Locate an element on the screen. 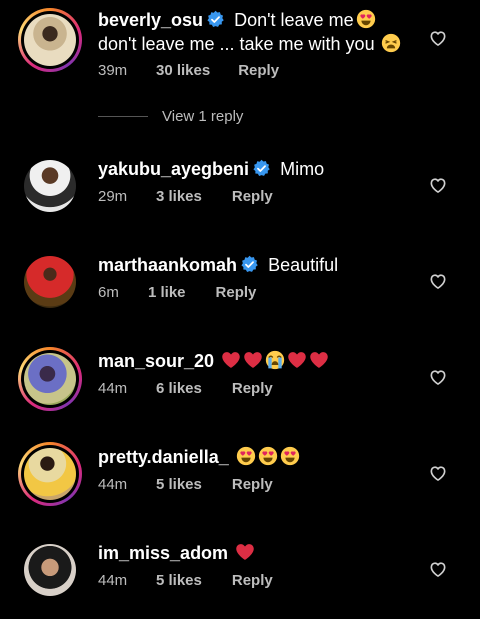  comment-body: marthaankomah Beautiful is located at coordinates (259, 265).